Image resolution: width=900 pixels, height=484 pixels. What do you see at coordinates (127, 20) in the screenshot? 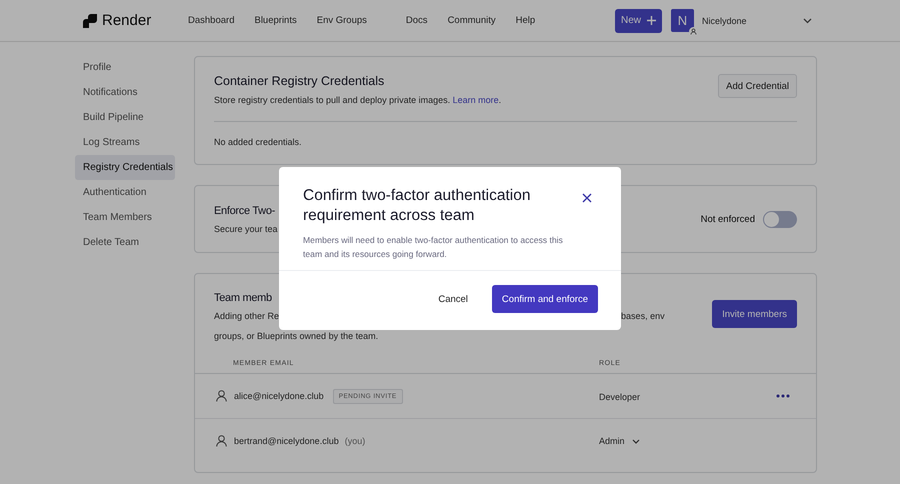
I see `logo-text: Render` at bounding box center [127, 20].